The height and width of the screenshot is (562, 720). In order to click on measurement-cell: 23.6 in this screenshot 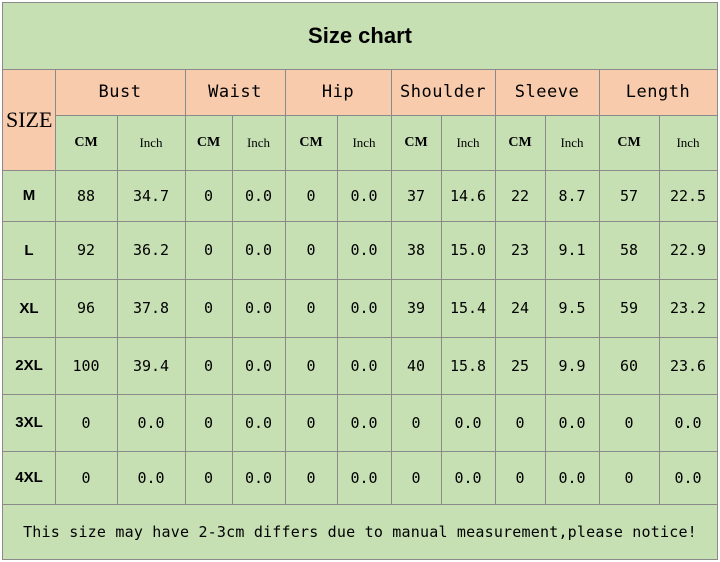, I will do `click(688, 365)`.